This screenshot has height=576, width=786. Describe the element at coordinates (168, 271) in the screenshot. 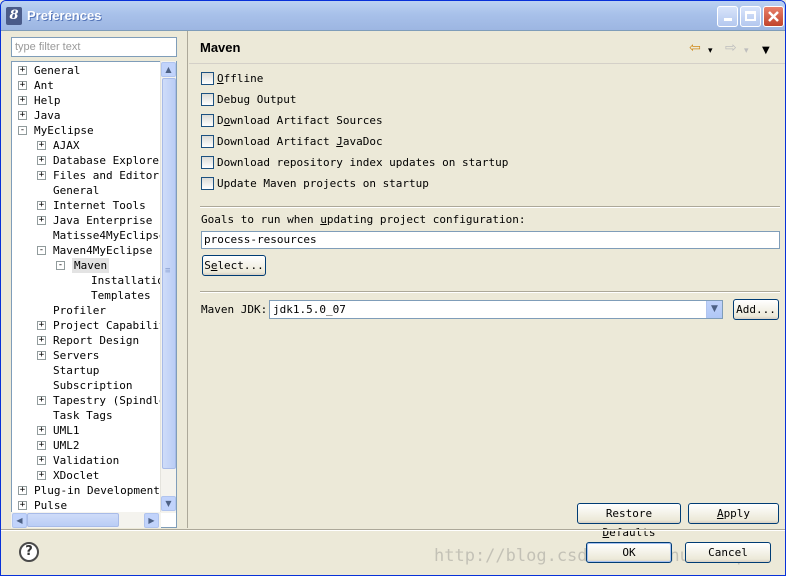

I see `scroll-grip-icon: ≡` at that location.